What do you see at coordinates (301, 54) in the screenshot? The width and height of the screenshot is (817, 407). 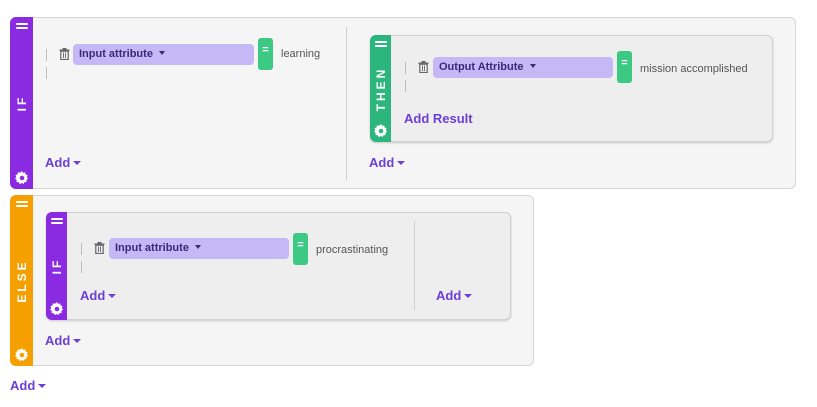 I see `condition-value: learning` at bounding box center [301, 54].